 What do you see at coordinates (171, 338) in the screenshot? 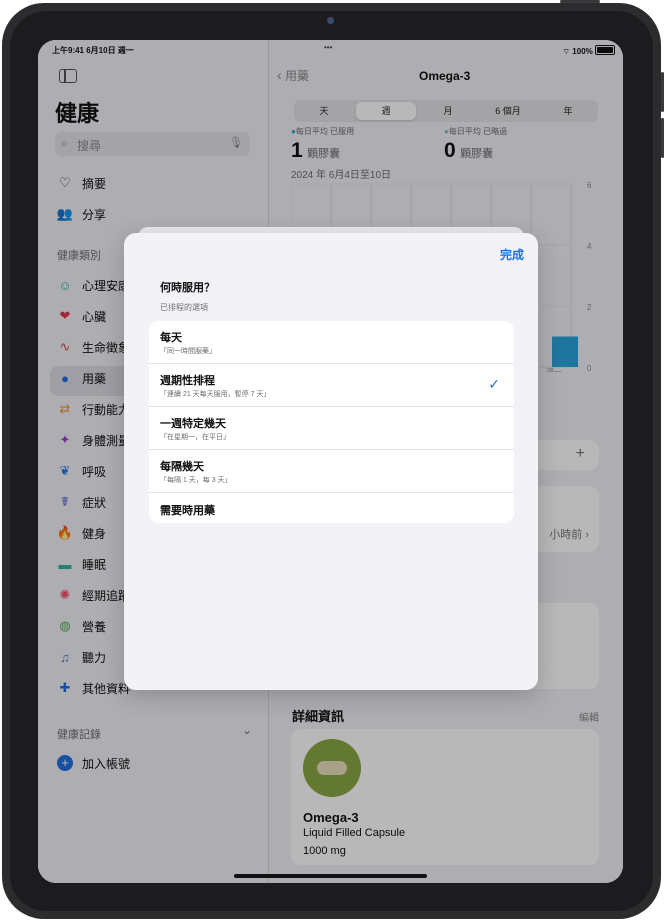
I see `option-title: 每天` at bounding box center [171, 338].